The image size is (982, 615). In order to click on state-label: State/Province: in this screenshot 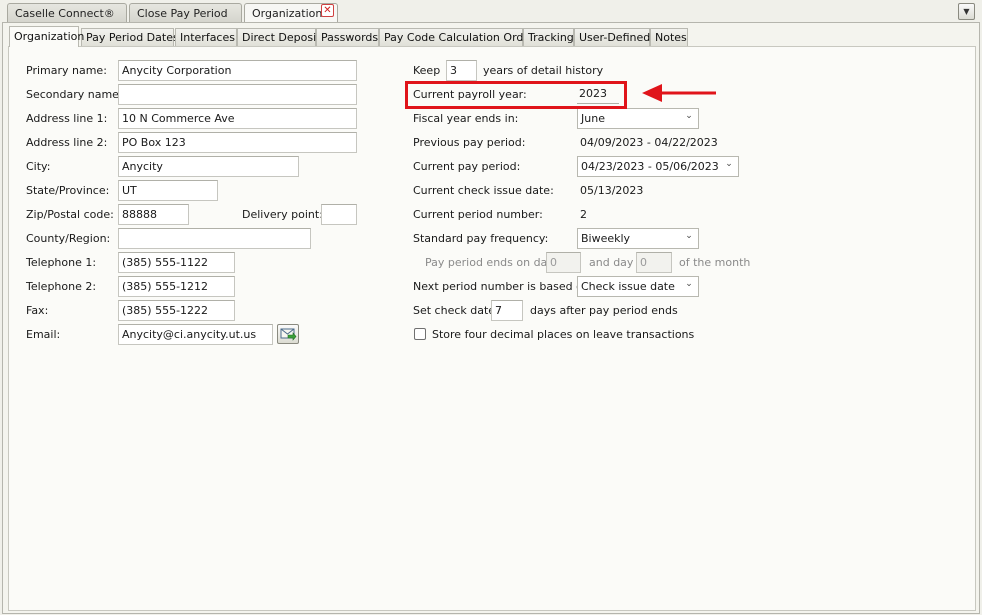, I will do `click(68, 190)`.